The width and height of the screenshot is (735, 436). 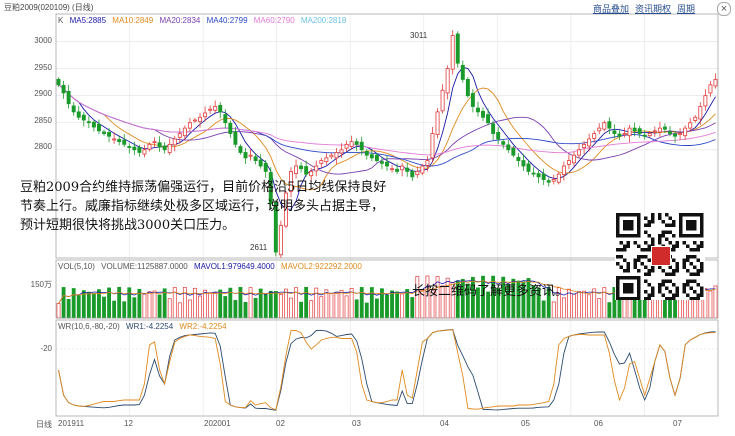 I want to click on wr-indicator-label: WR(10,6,-80,-20), so click(x=89, y=326).